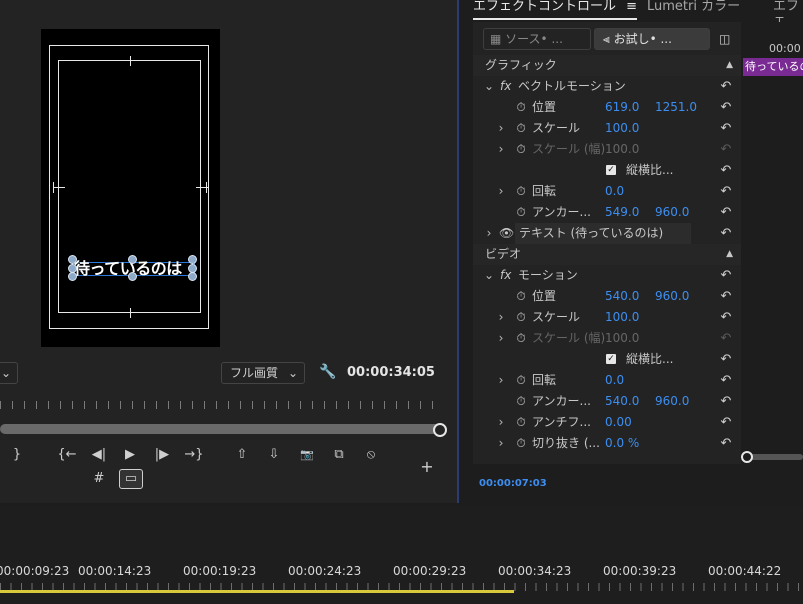  I want to click on play-button: ▶, so click(130, 455).